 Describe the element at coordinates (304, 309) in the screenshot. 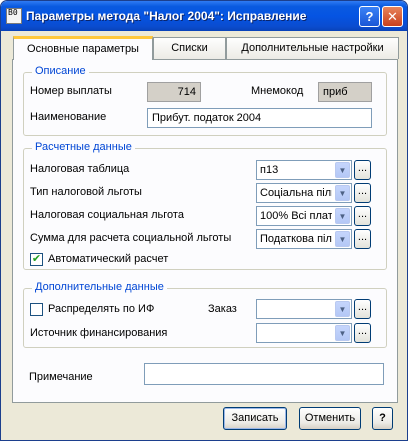

I see `order-select: ▼` at that location.